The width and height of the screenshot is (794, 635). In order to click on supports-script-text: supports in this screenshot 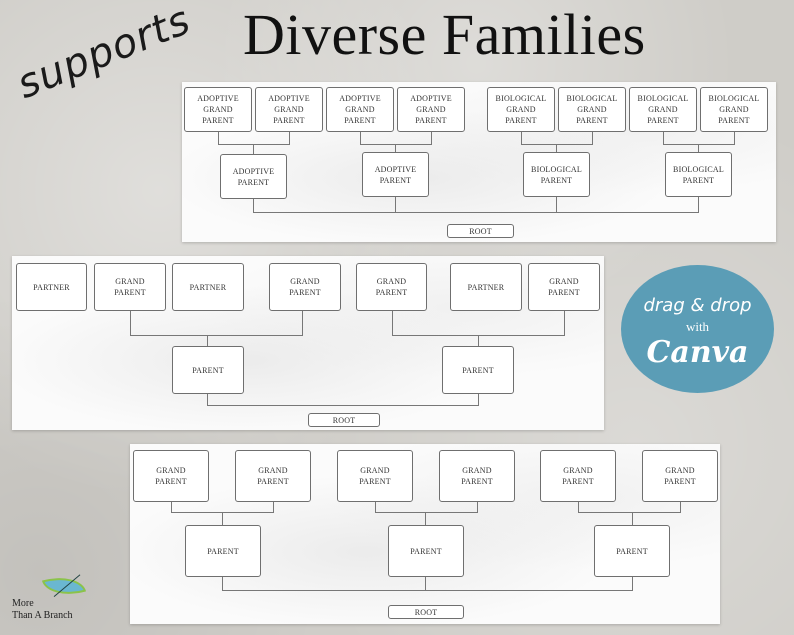, I will do `click(104, 54)`.